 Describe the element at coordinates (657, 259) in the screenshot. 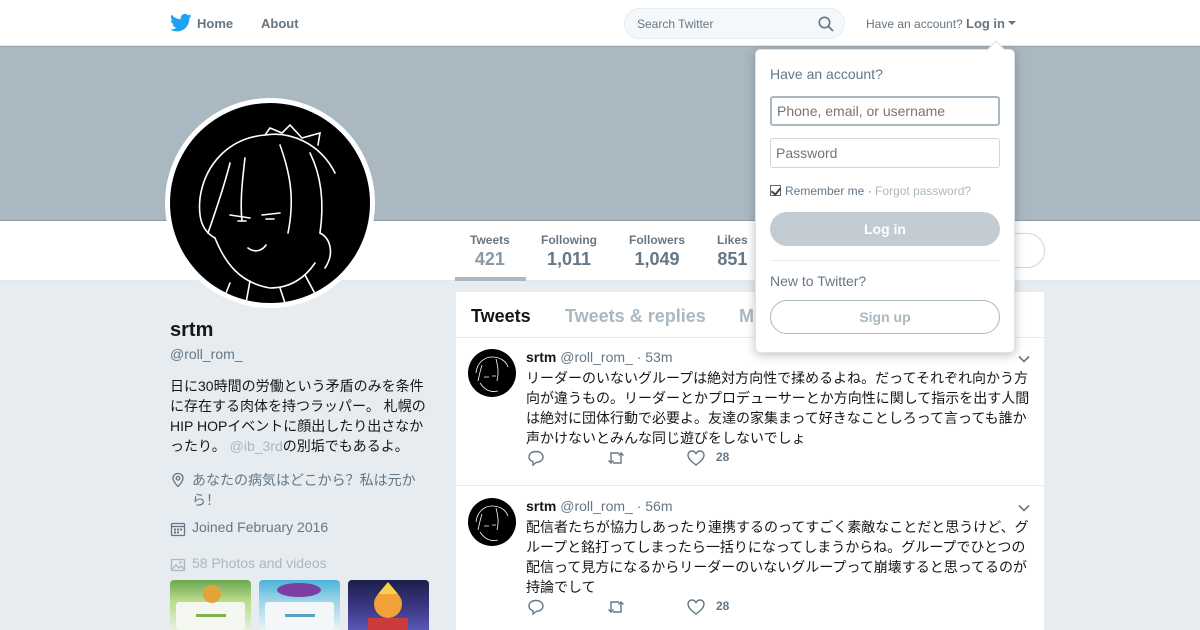

I see `stat-followers-value: 1,049` at that location.